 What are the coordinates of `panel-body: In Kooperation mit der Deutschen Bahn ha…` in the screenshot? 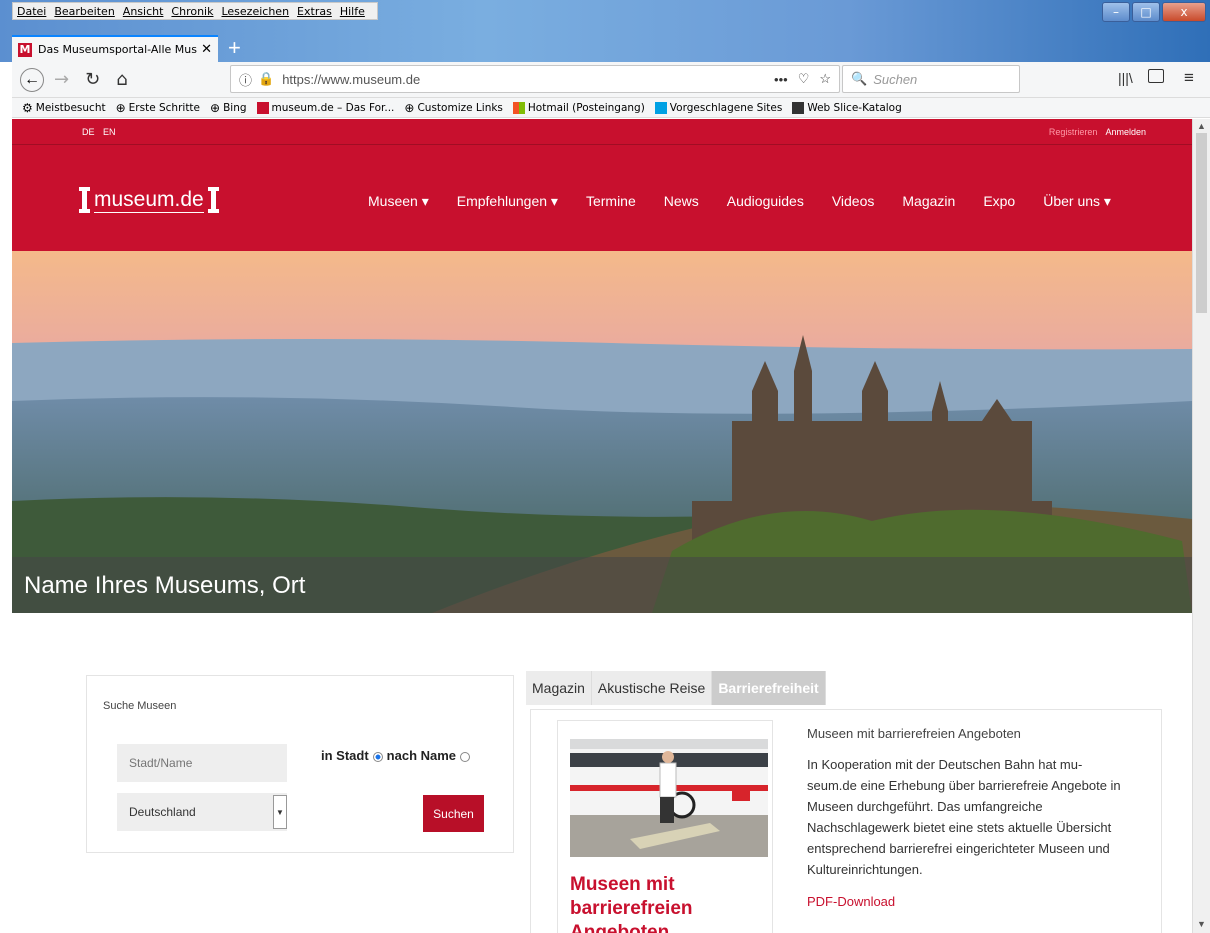 It's located at (964, 817).